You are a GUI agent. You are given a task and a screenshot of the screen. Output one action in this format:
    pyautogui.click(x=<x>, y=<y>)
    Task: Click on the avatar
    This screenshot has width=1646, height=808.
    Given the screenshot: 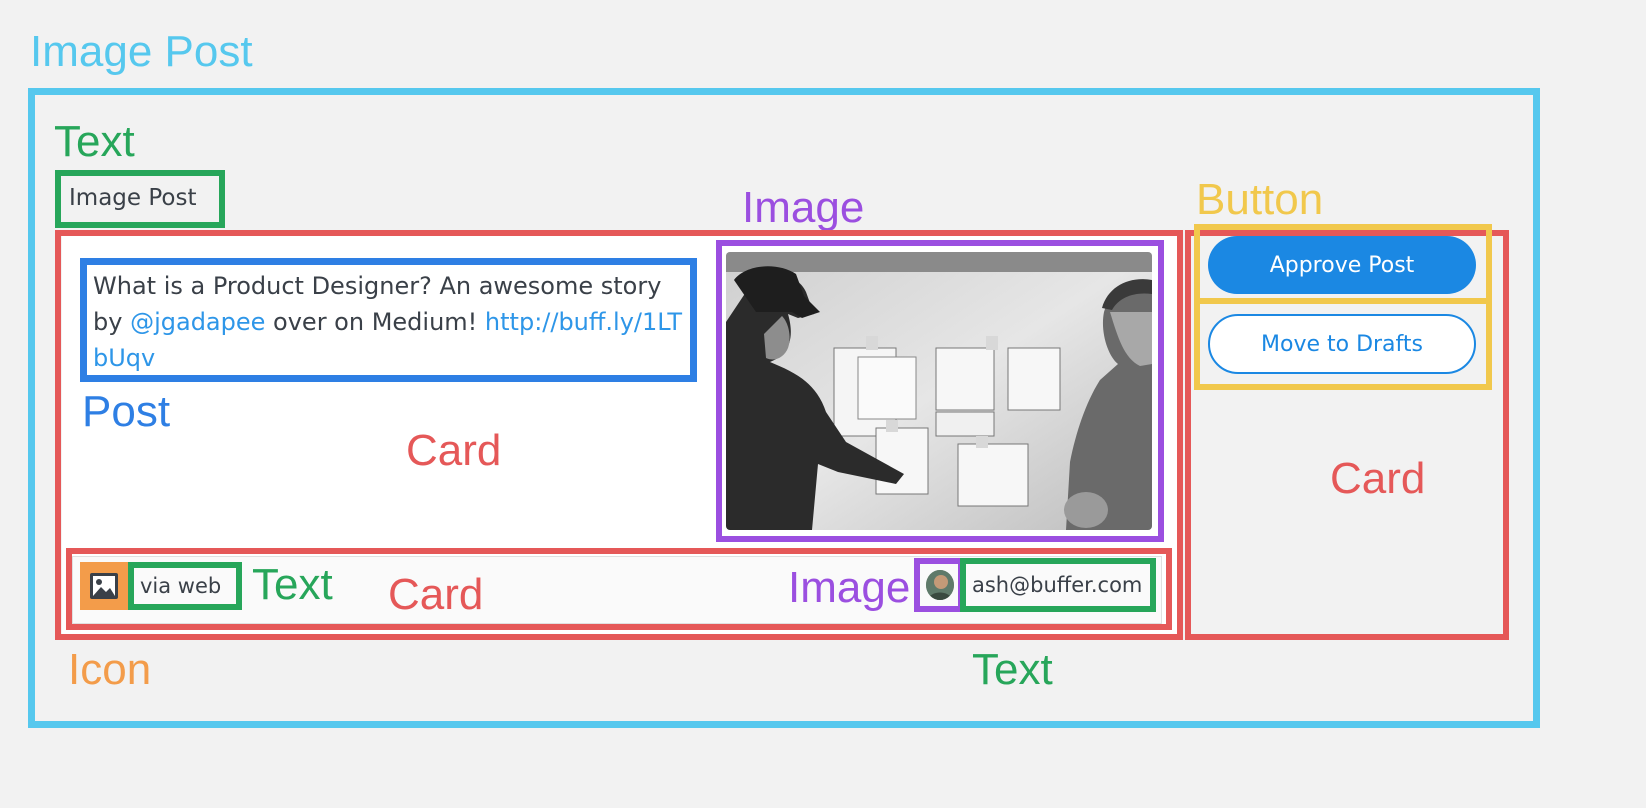 What is the action you would take?
    pyautogui.click(x=940, y=585)
    